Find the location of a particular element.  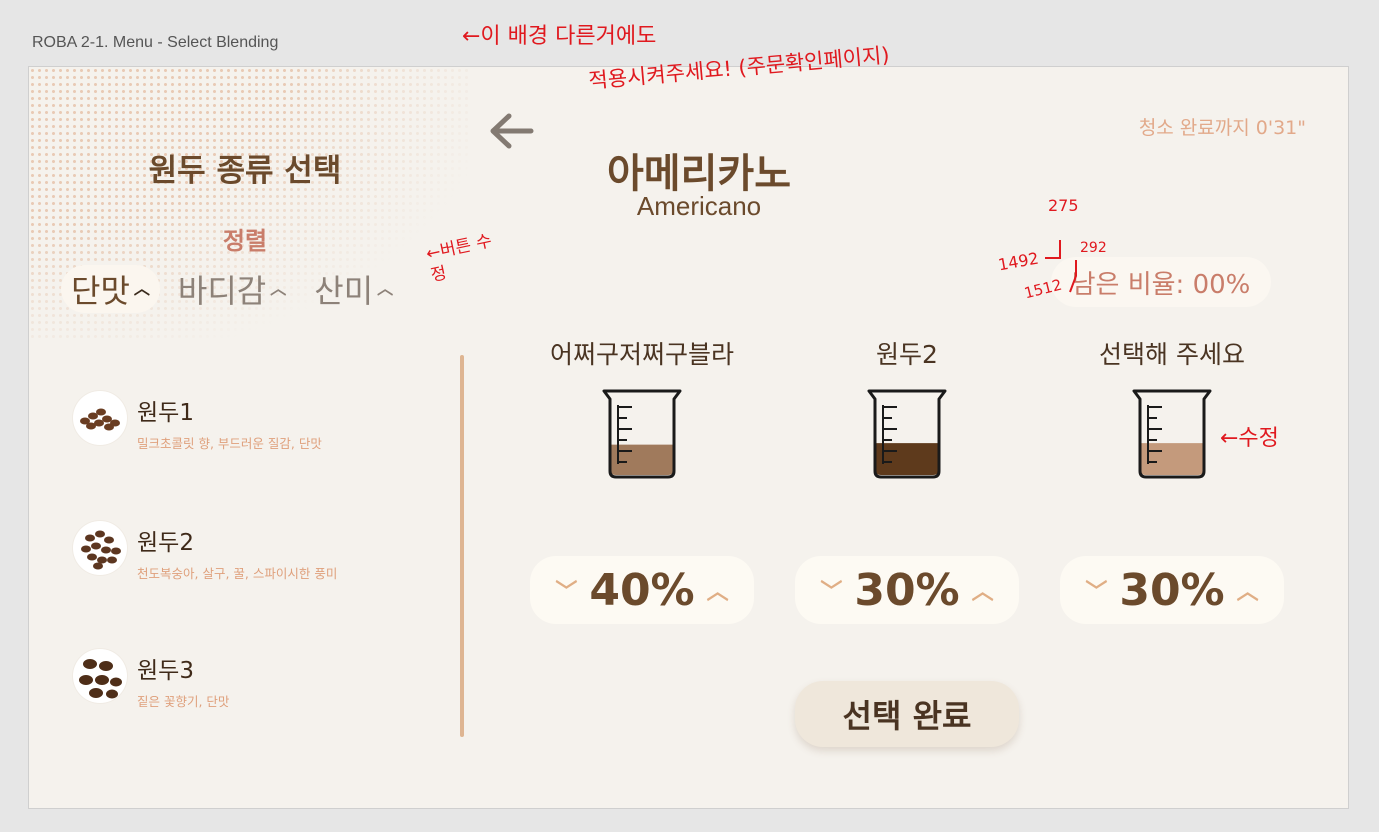

frame-title: ROBA 2-1. Menu - Select Blending is located at coordinates (155, 42).